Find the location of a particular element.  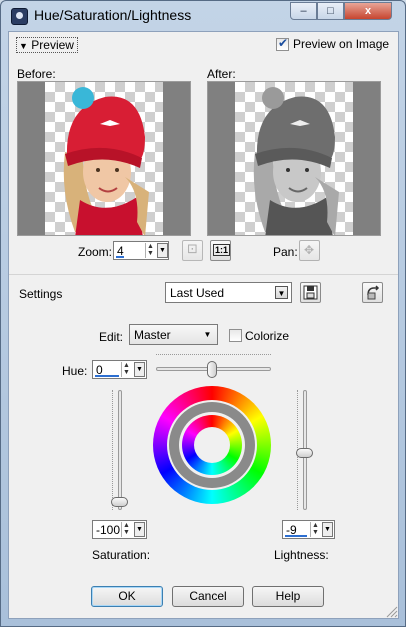

maximize-button: □ is located at coordinates (330, 11).